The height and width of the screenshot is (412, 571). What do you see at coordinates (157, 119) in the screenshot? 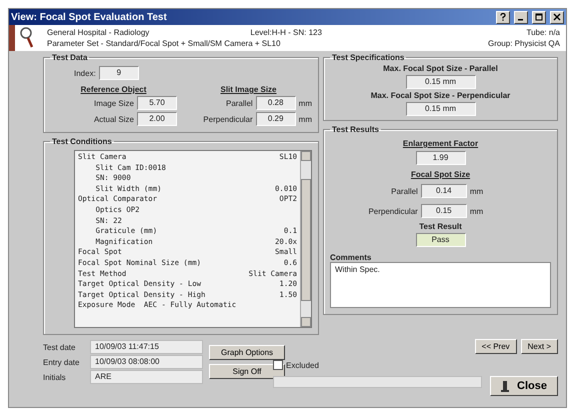
I see `value-field: 2.00` at bounding box center [157, 119].